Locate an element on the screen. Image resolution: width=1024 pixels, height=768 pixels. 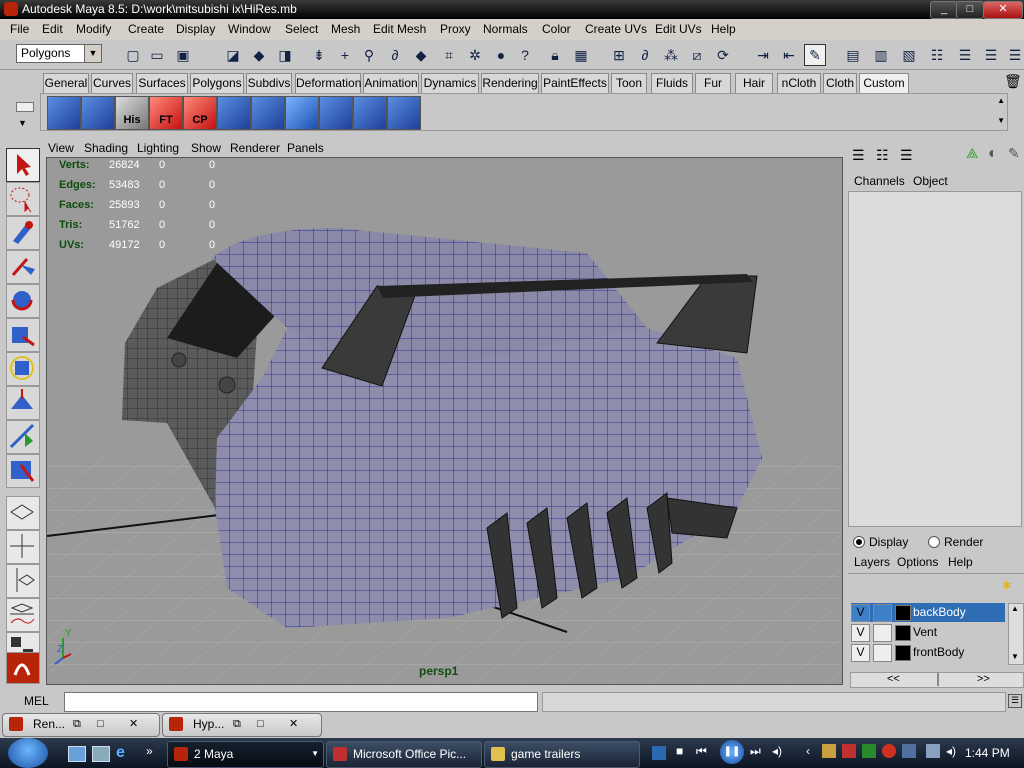
select-joint-icon: ⚲ is located at coordinates (369, 55).